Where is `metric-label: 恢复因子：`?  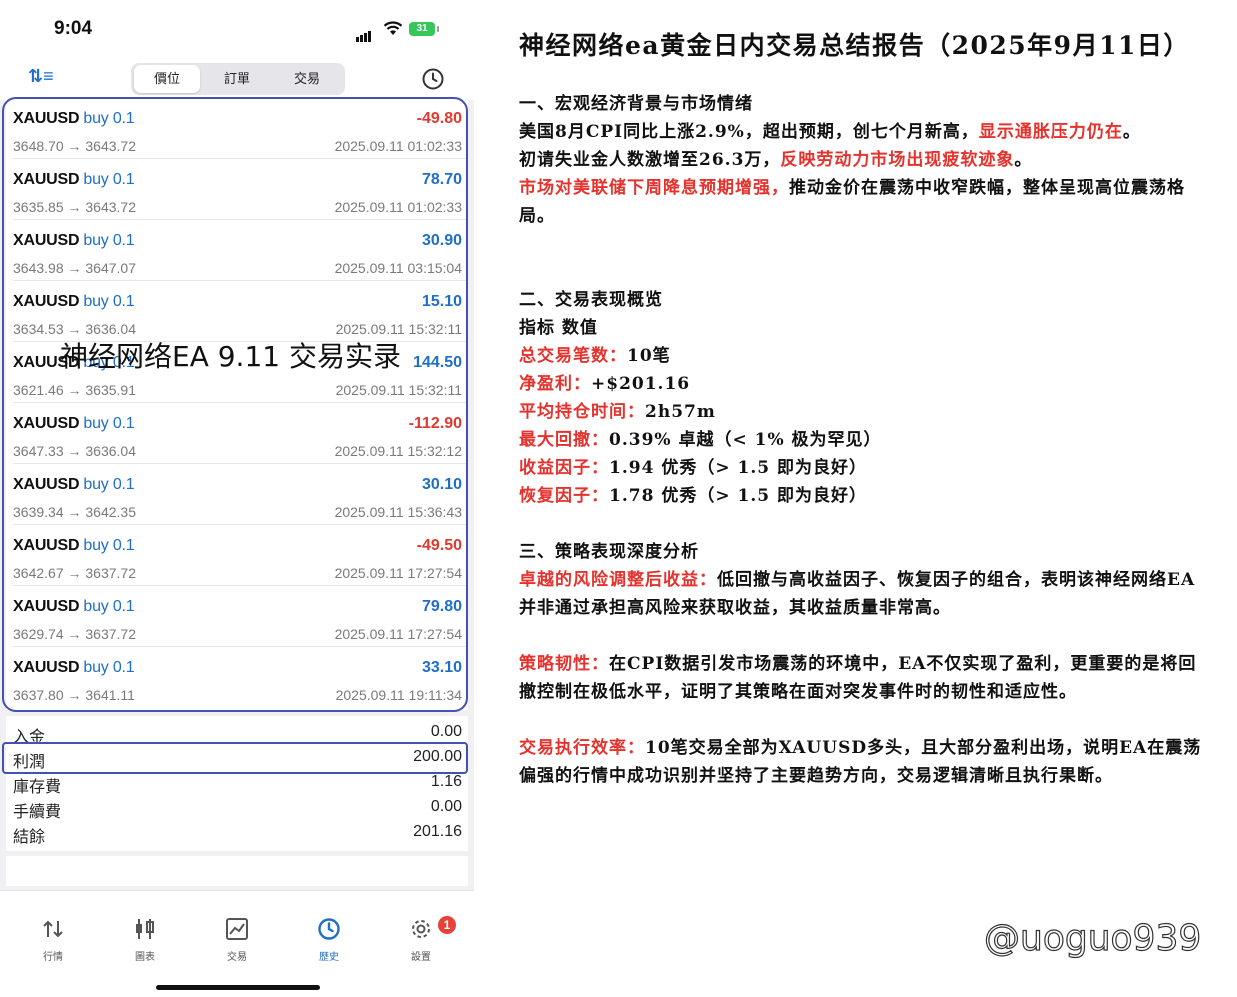
metric-label: 恢复因子： is located at coordinates (564, 496).